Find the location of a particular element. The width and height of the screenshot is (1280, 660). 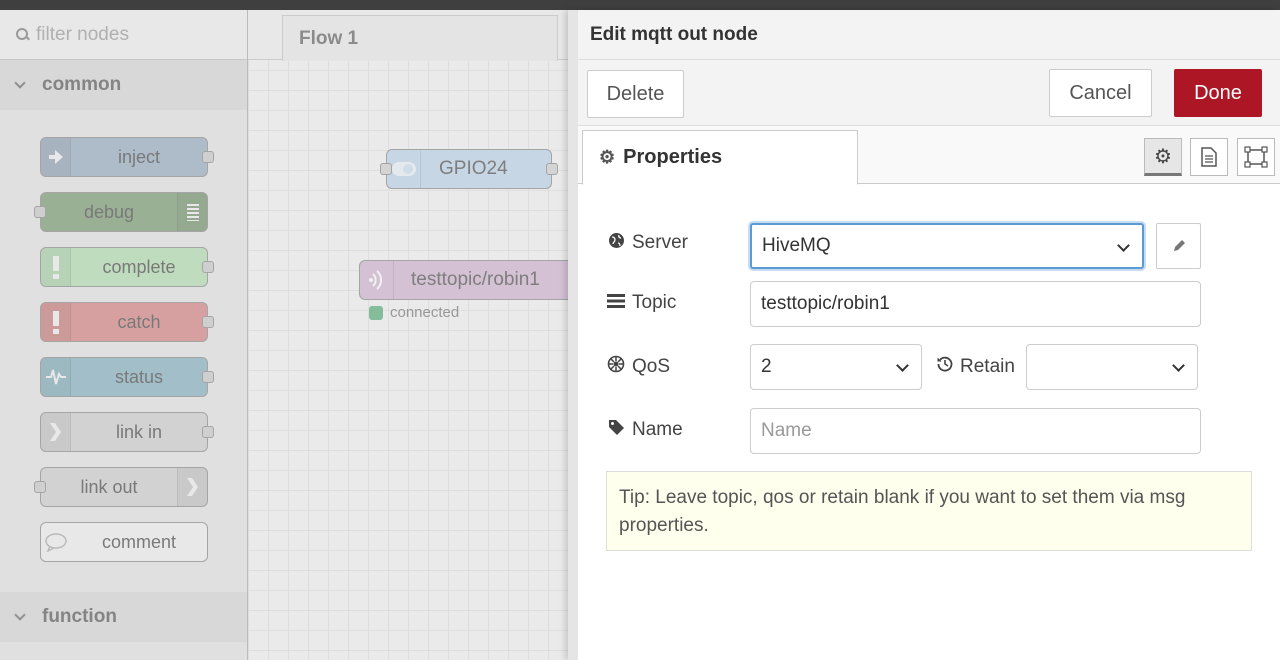

retain-select is located at coordinates (1112, 367).